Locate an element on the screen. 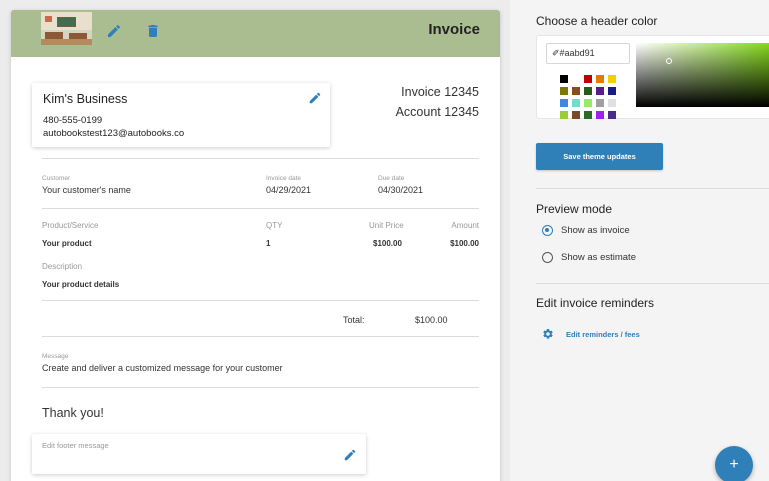 The height and width of the screenshot is (481, 769). eyedropper-icon: ✐ is located at coordinates (556, 53).